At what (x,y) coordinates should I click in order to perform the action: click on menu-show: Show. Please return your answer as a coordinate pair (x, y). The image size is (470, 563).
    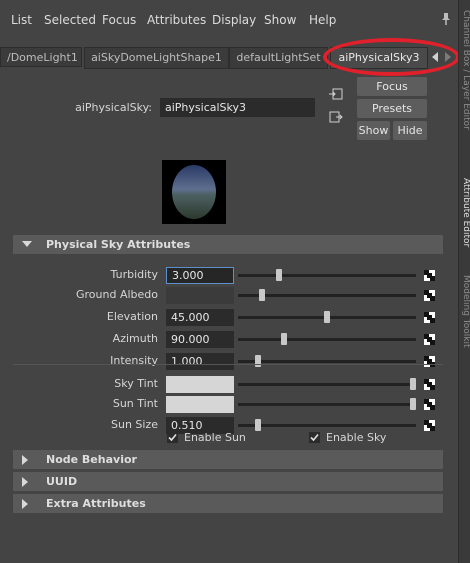
    Looking at the image, I should click on (280, 20).